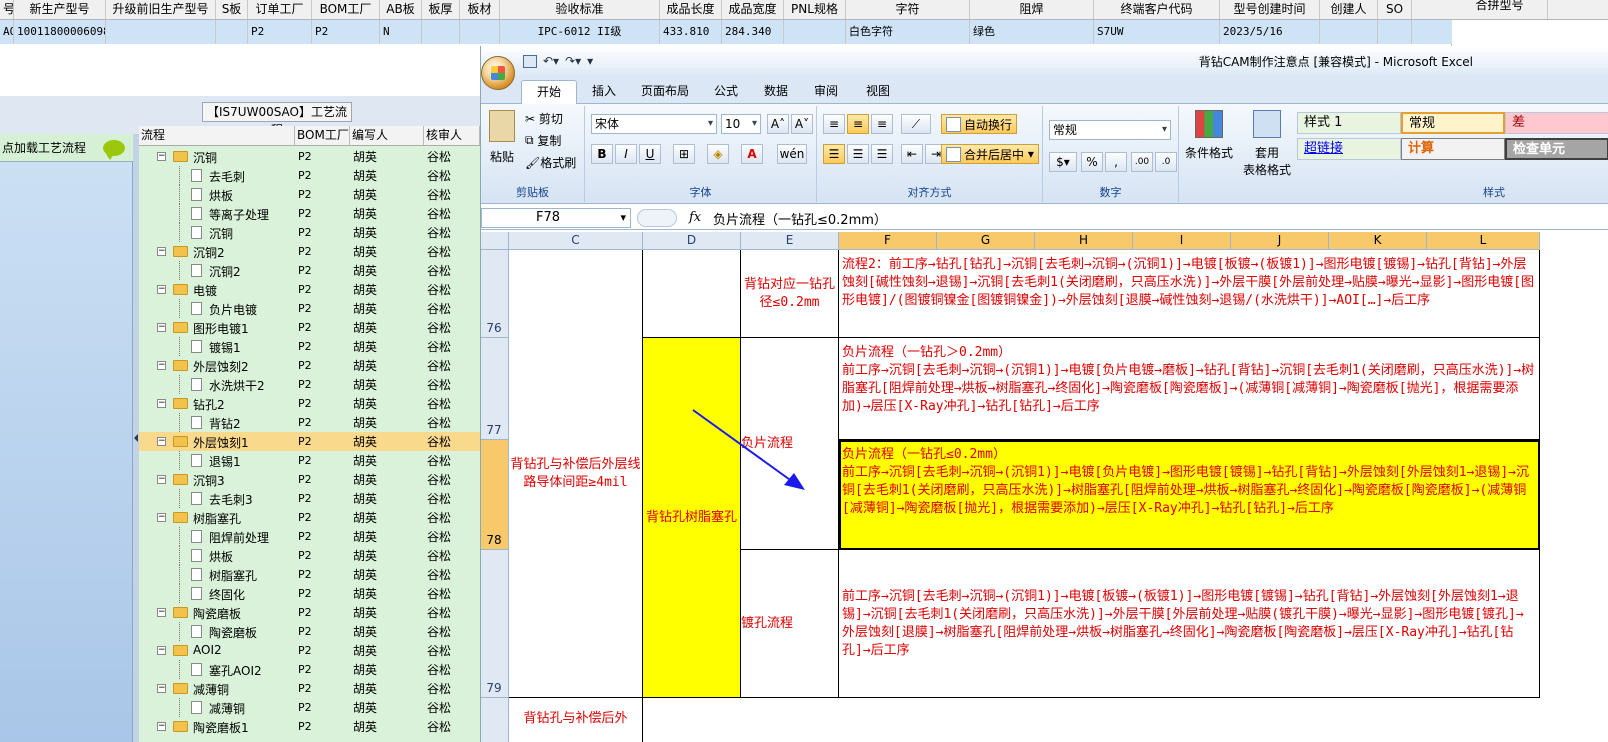  Describe the element at coordinates (495, 720) in the screenshot. I see `row-header` at that location.